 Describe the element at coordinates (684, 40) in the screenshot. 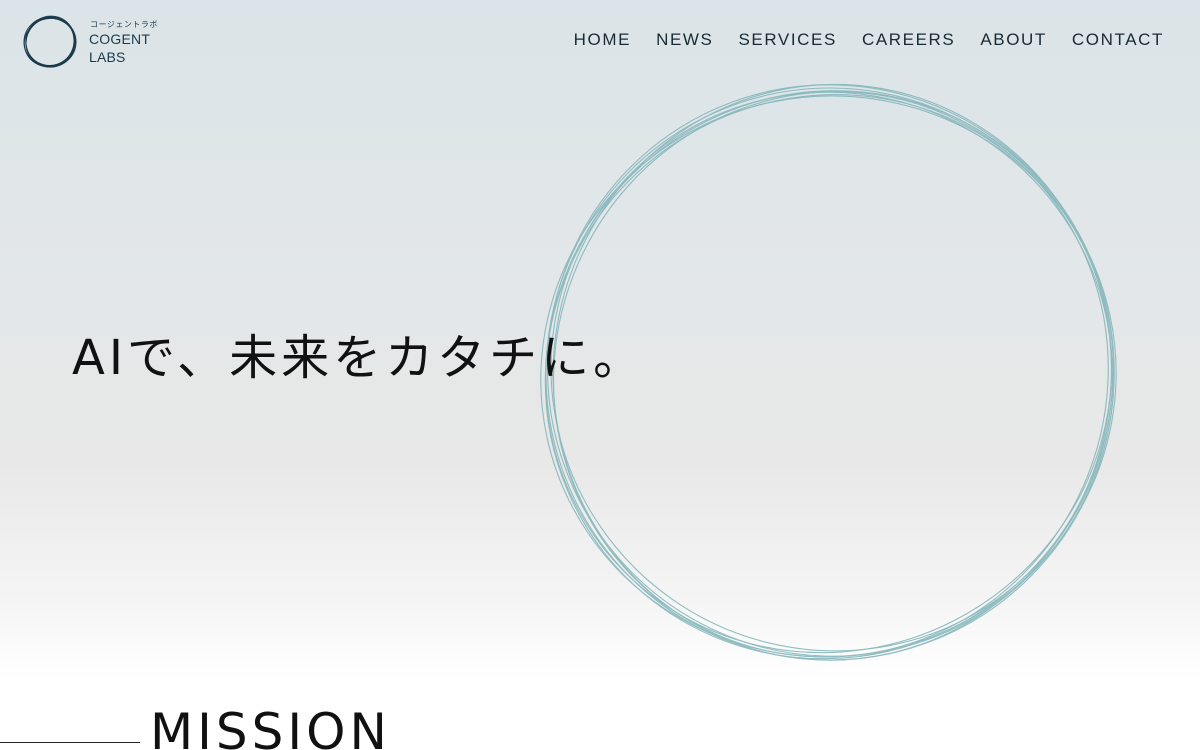

I see `nav-item-news: NEWS` at that location.